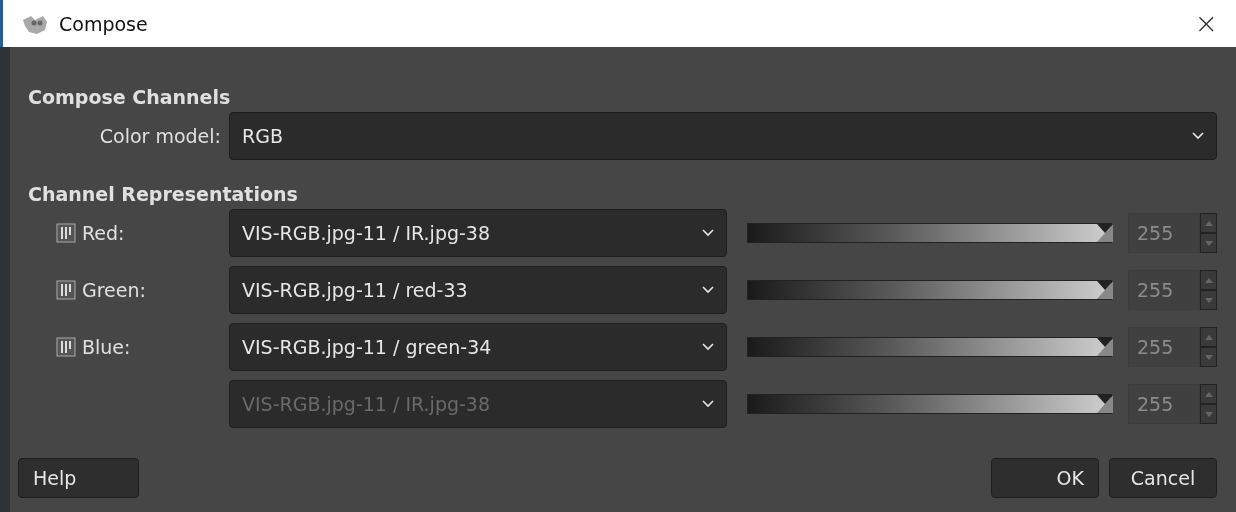  What do you see at coordinates (78, 478) in the screenshot?
I see `help-button: Help` at bounding box center [78, 478].